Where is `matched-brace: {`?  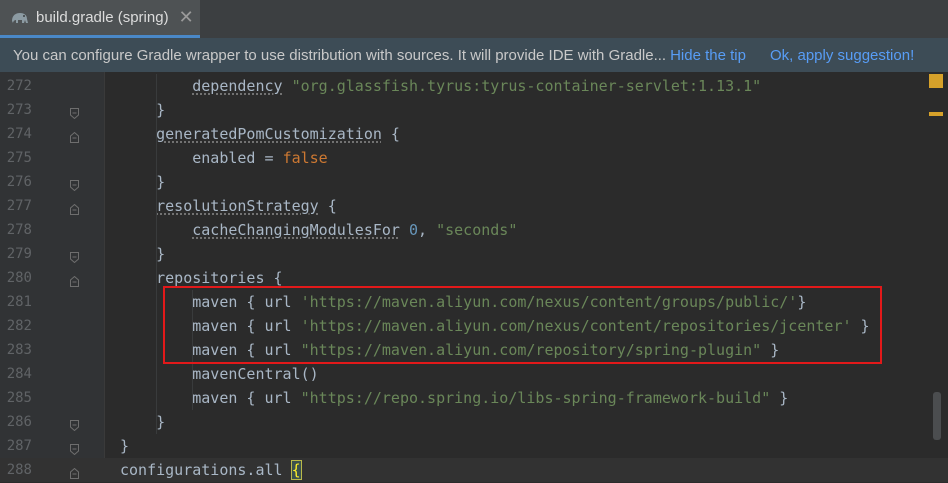
matched-brace: { is located at coordinates (296, 470).